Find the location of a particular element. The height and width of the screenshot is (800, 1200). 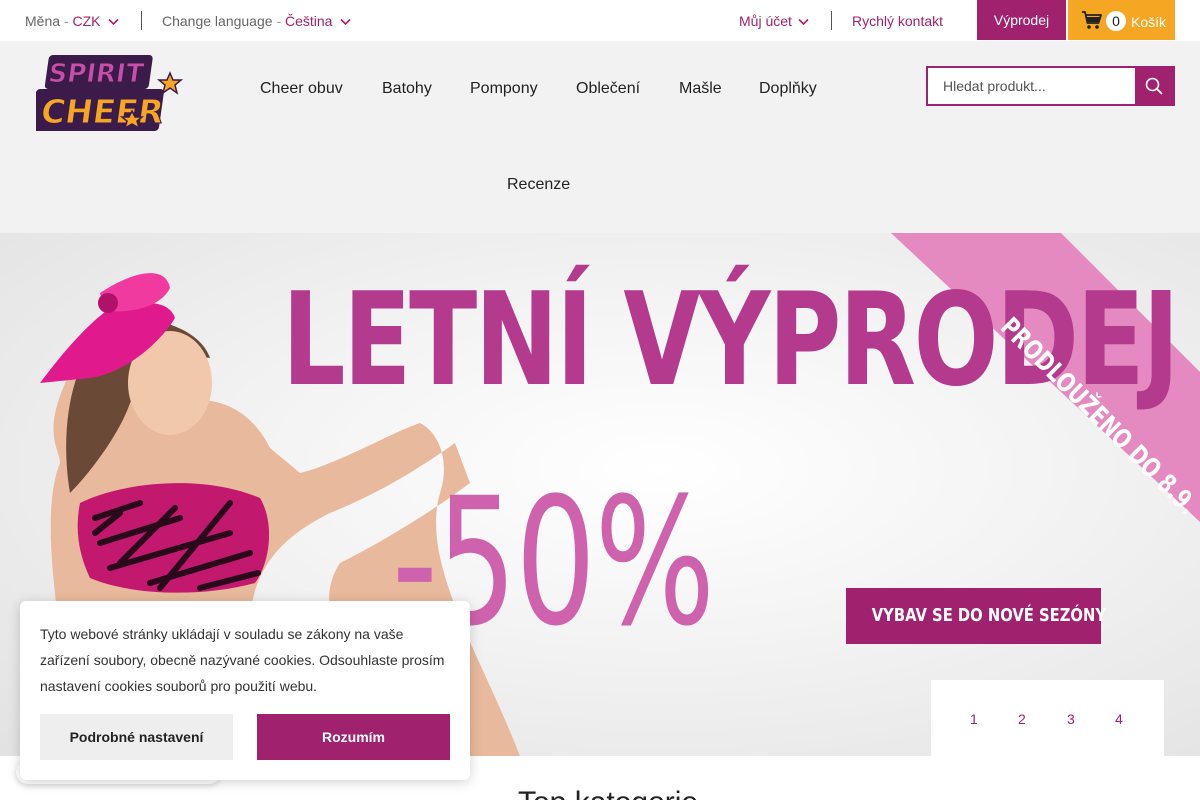

hero-cta-button: VYBAV SE DO NOVÉ SEZÓNY is located at coordinates (976, 616).